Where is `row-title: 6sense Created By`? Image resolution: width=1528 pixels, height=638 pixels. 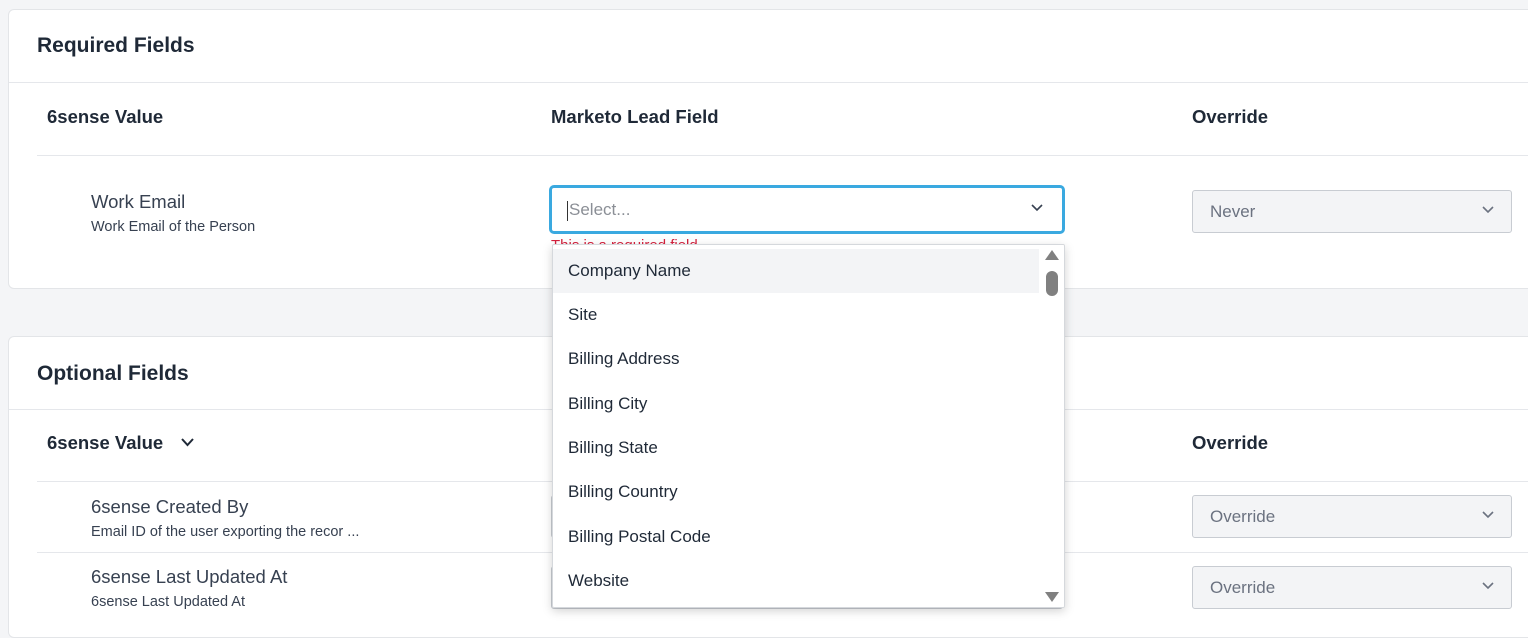
row-title: 6sense Created By is located at coordinates (170, 506).